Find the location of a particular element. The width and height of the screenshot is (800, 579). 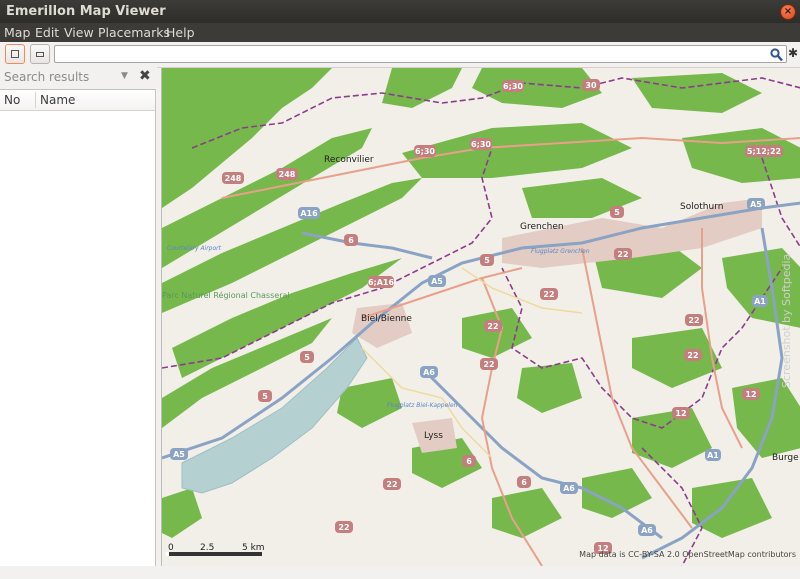

svg-text: A1 is located at coordinates (760, 301).